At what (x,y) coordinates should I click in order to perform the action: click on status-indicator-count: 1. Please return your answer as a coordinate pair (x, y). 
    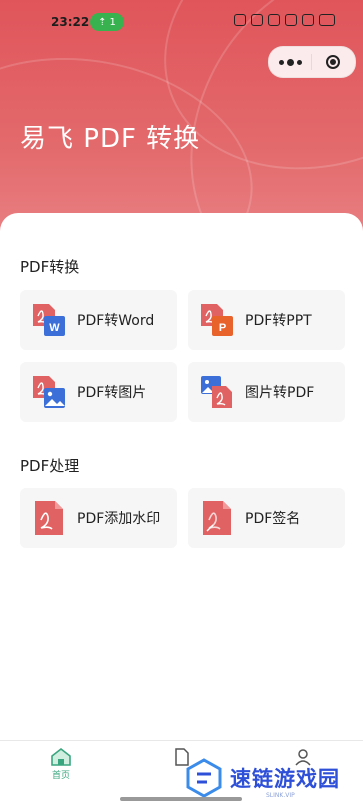
    Looking at the image, I should click on (112, 22).